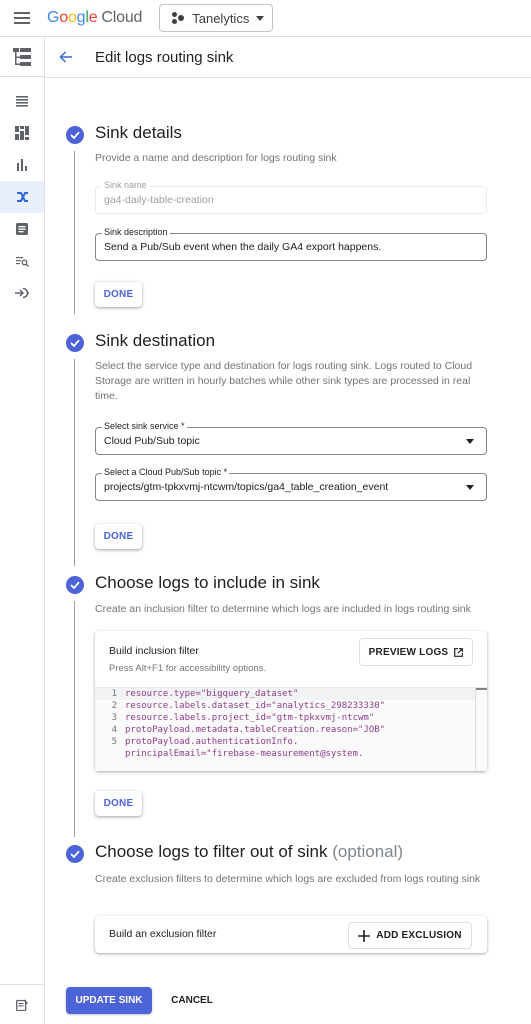  I want to click on step-title: Sink details, so click(138, 132).